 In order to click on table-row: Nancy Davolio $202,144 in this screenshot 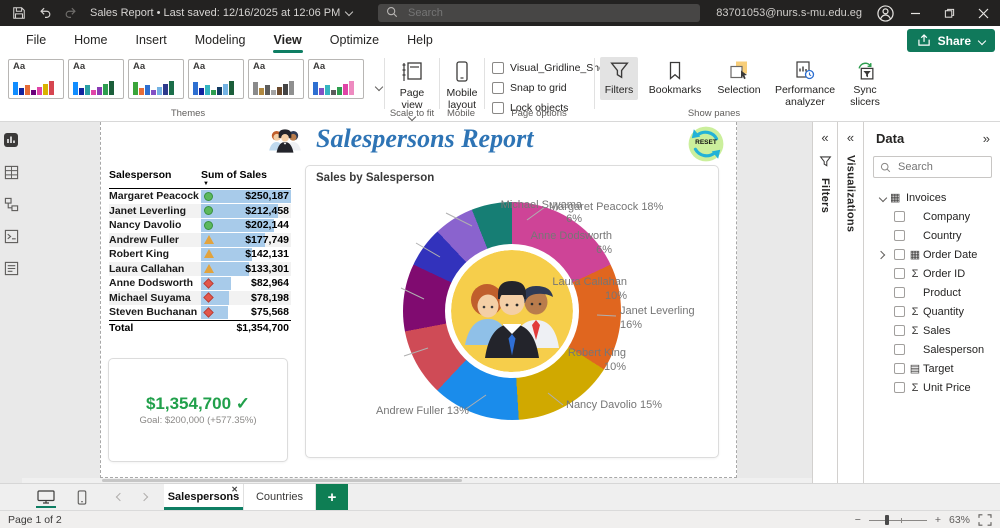, I will do `click(200, 225)`.